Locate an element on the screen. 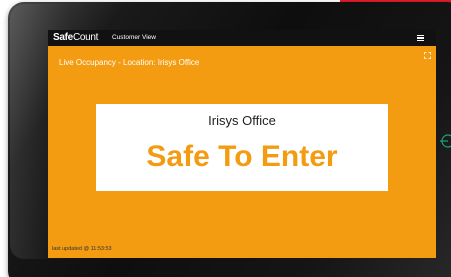 The height and width of the screenshot is (277, 451). safecount-logo: SafeCount is located at coordinates (75, 38).